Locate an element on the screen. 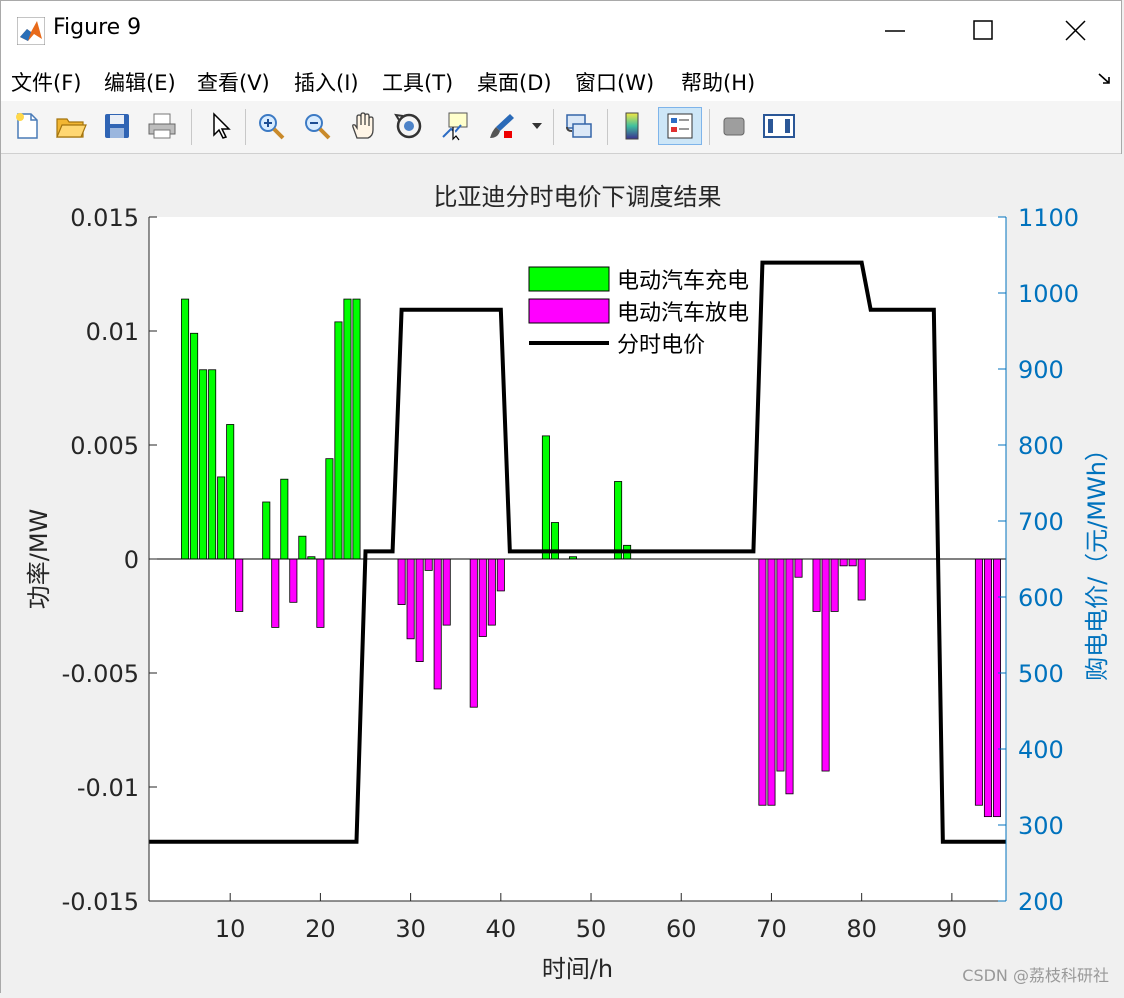 The width and height of the screenshot is (1124, 998). close-icon is located at coordinates (1075, 30).